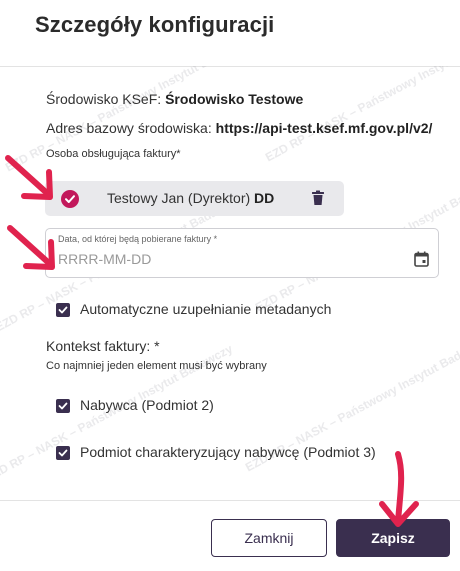  I want to click on invoice-person-suffix: DD, so click(264, 198).